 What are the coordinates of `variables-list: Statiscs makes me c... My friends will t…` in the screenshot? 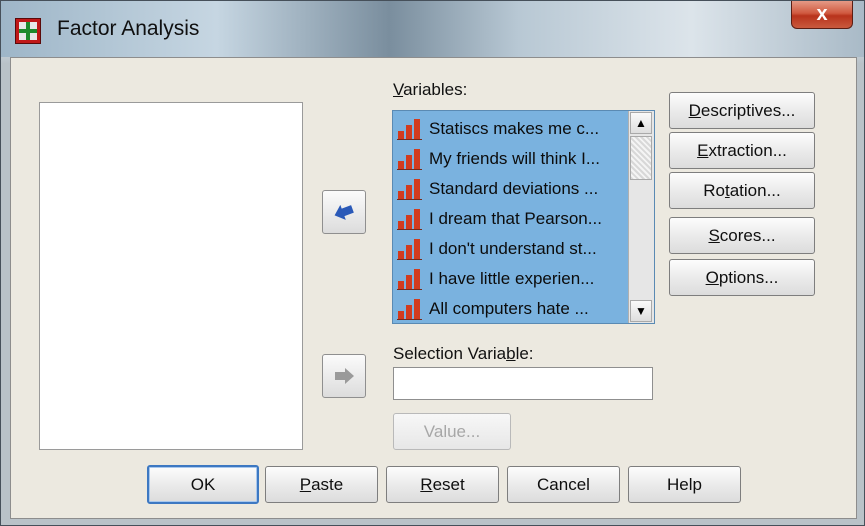 It's located at (523, 217).